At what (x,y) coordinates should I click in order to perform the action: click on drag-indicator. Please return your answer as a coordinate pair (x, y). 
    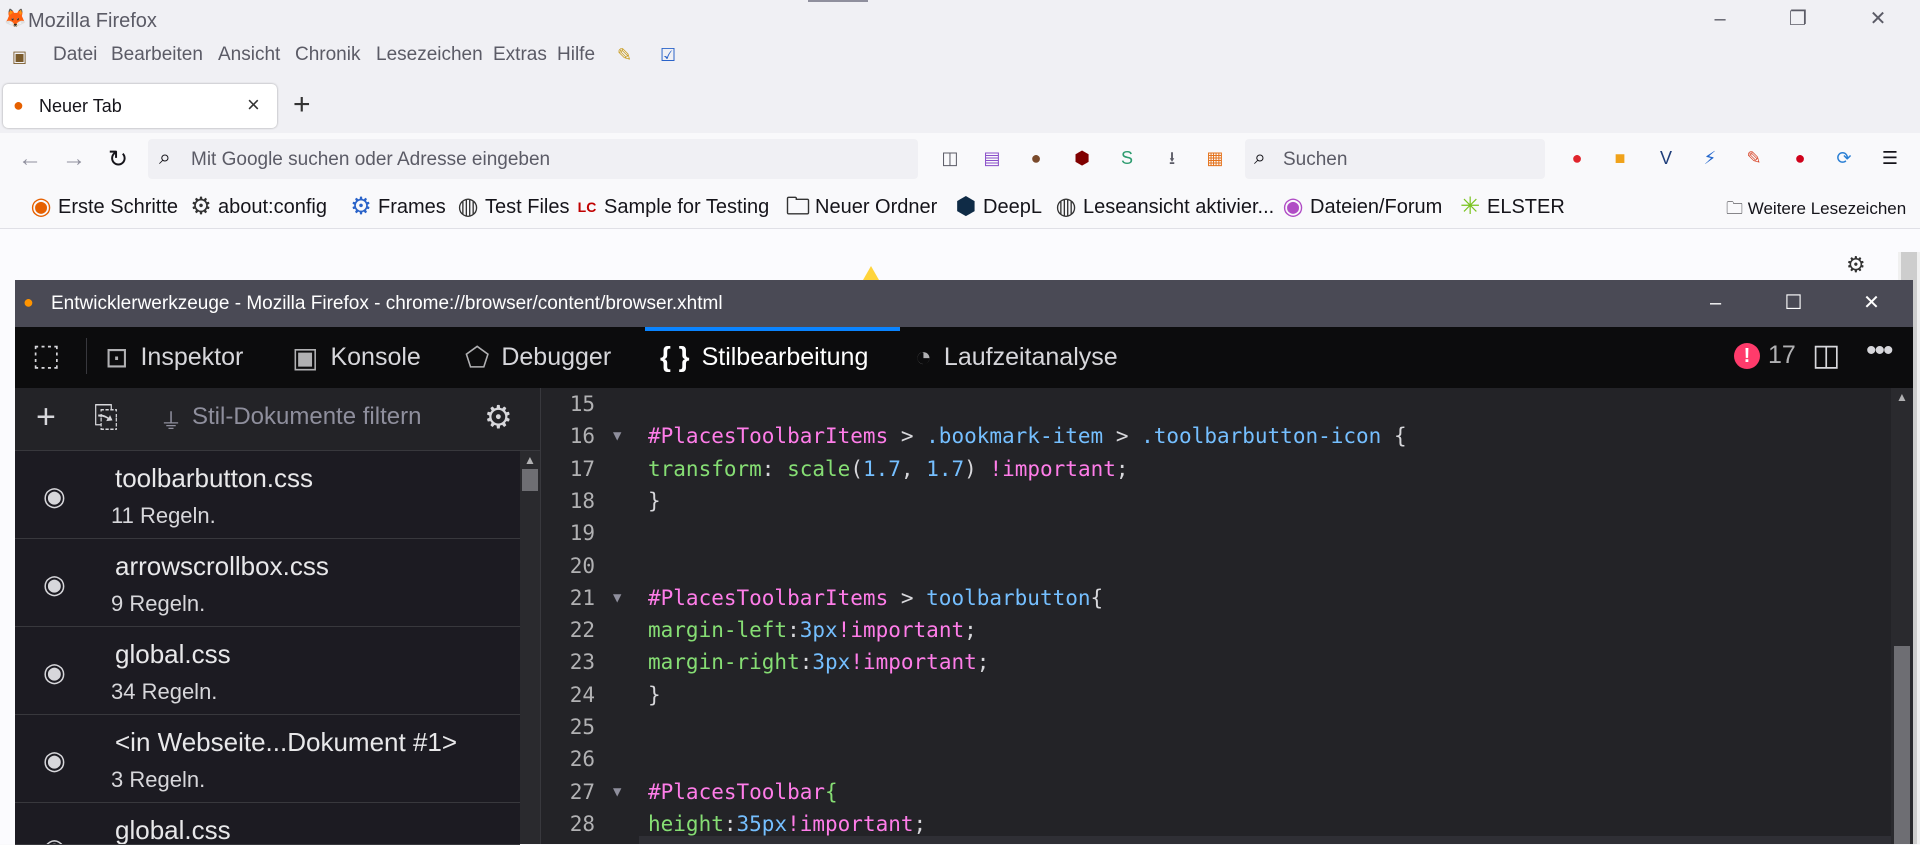
    Looking at the image, I should click on (838, 1).